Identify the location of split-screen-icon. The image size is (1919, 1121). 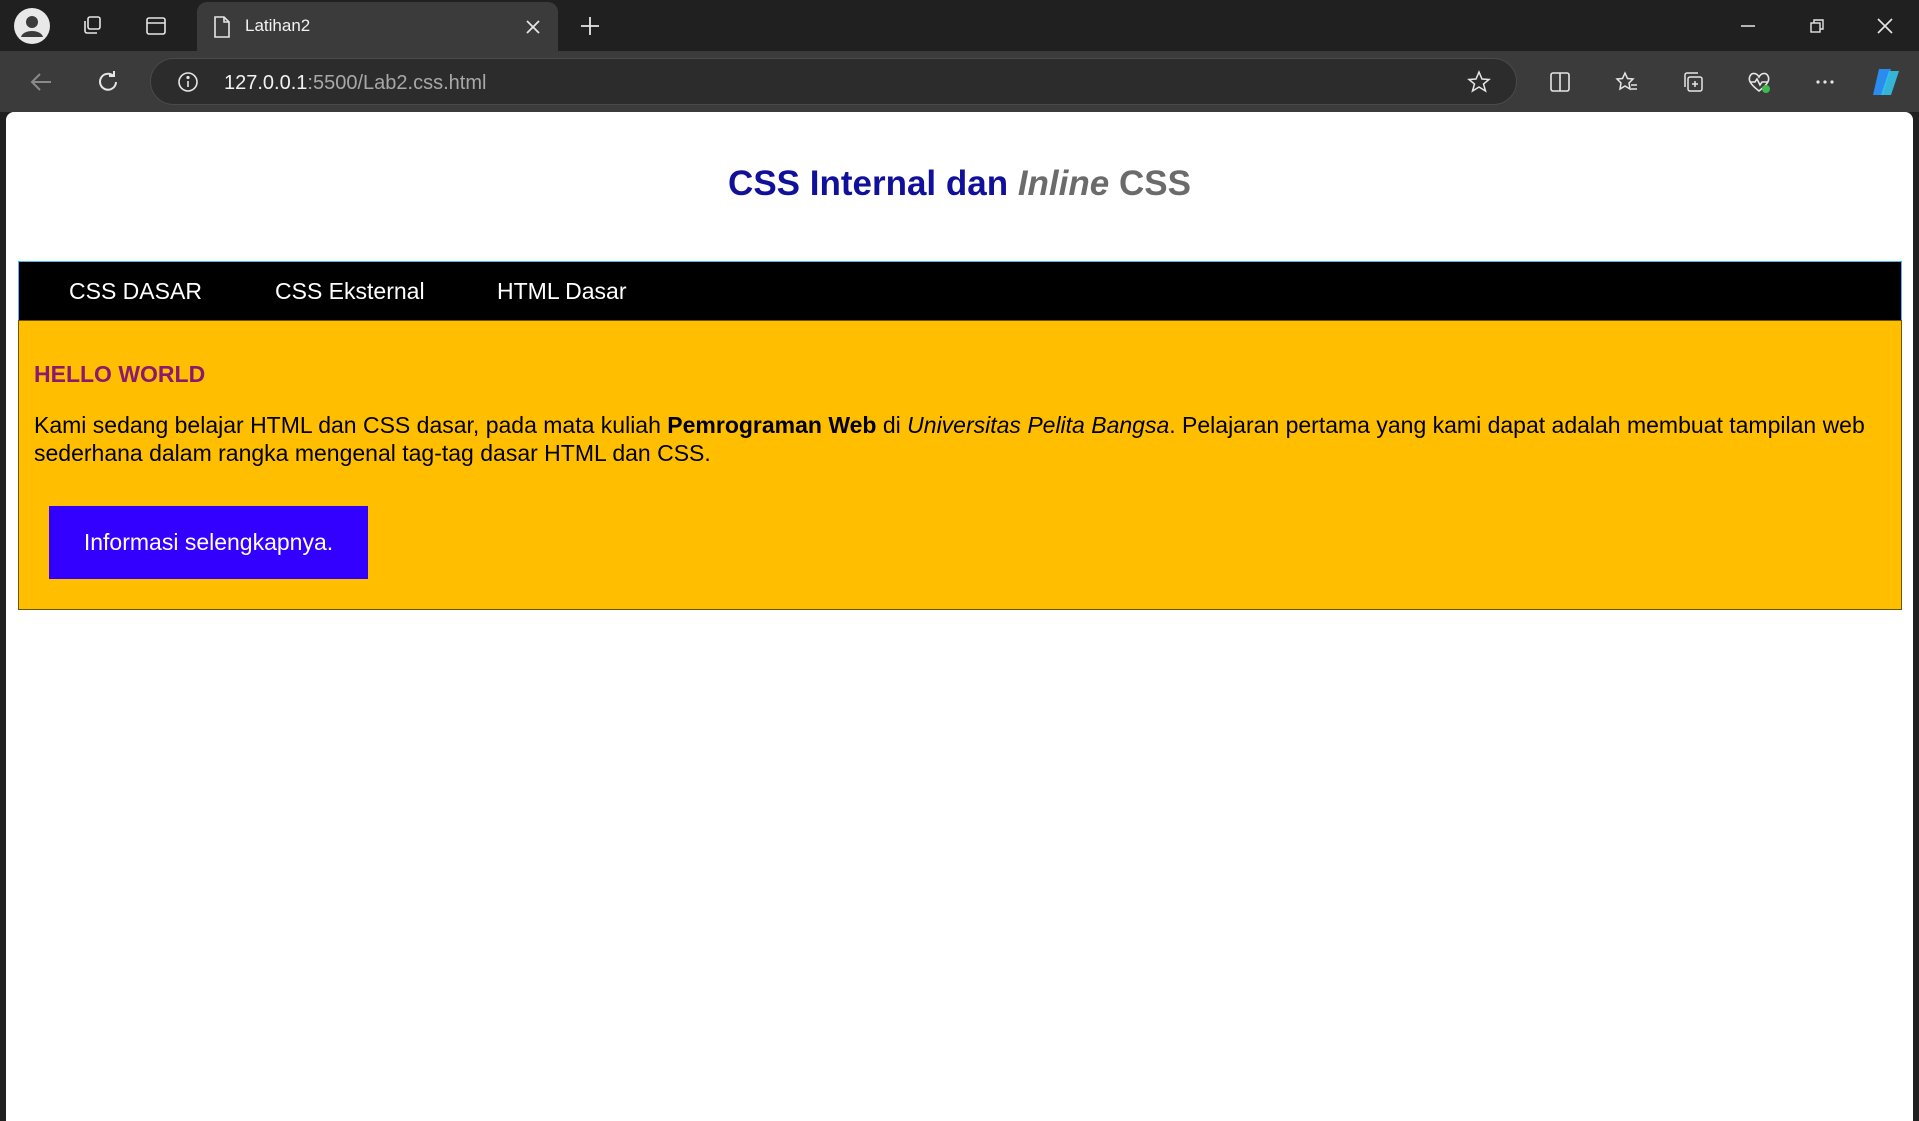
(1560, 82).